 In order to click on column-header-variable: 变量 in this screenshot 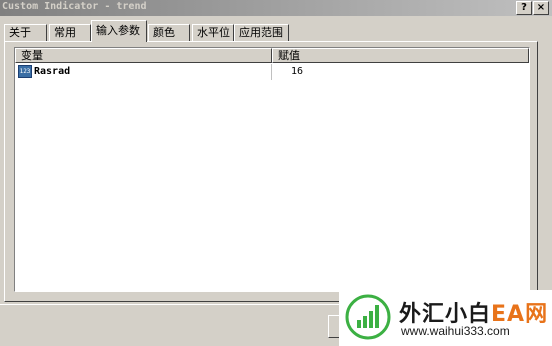, I will do `click(143, 55)`.